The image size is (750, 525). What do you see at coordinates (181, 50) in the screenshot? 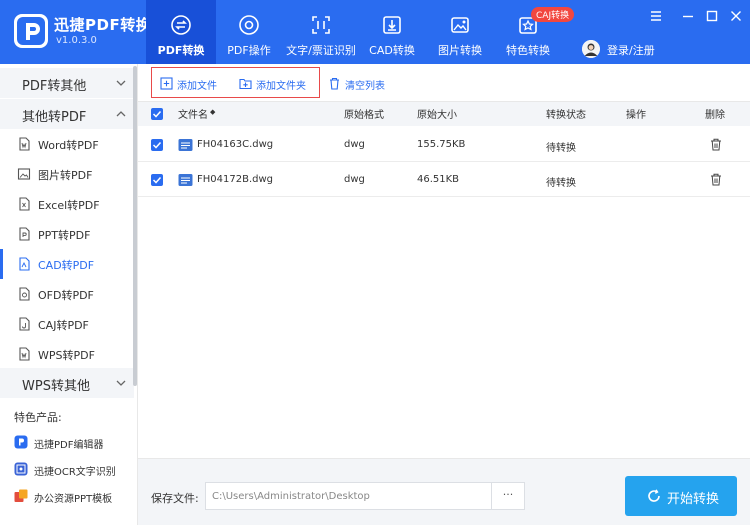
I see `tab-label: PDF转换` at bounding box center [181, 50].